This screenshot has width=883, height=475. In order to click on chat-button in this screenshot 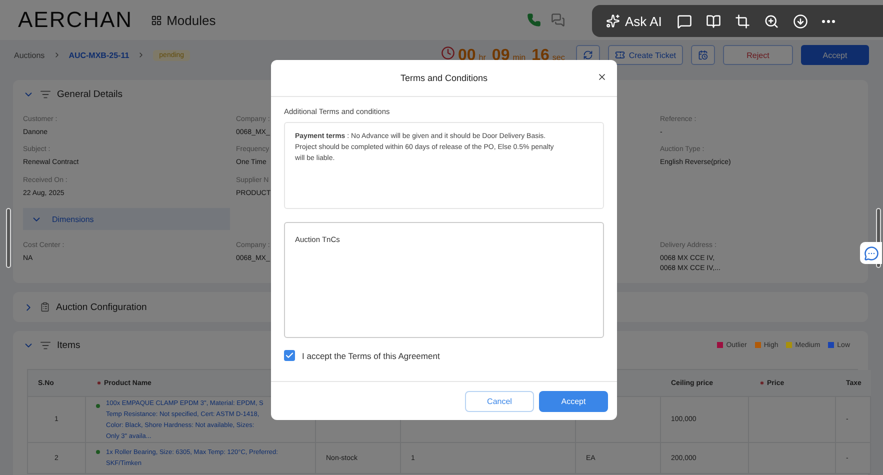, I will do `click(871, 253)`.